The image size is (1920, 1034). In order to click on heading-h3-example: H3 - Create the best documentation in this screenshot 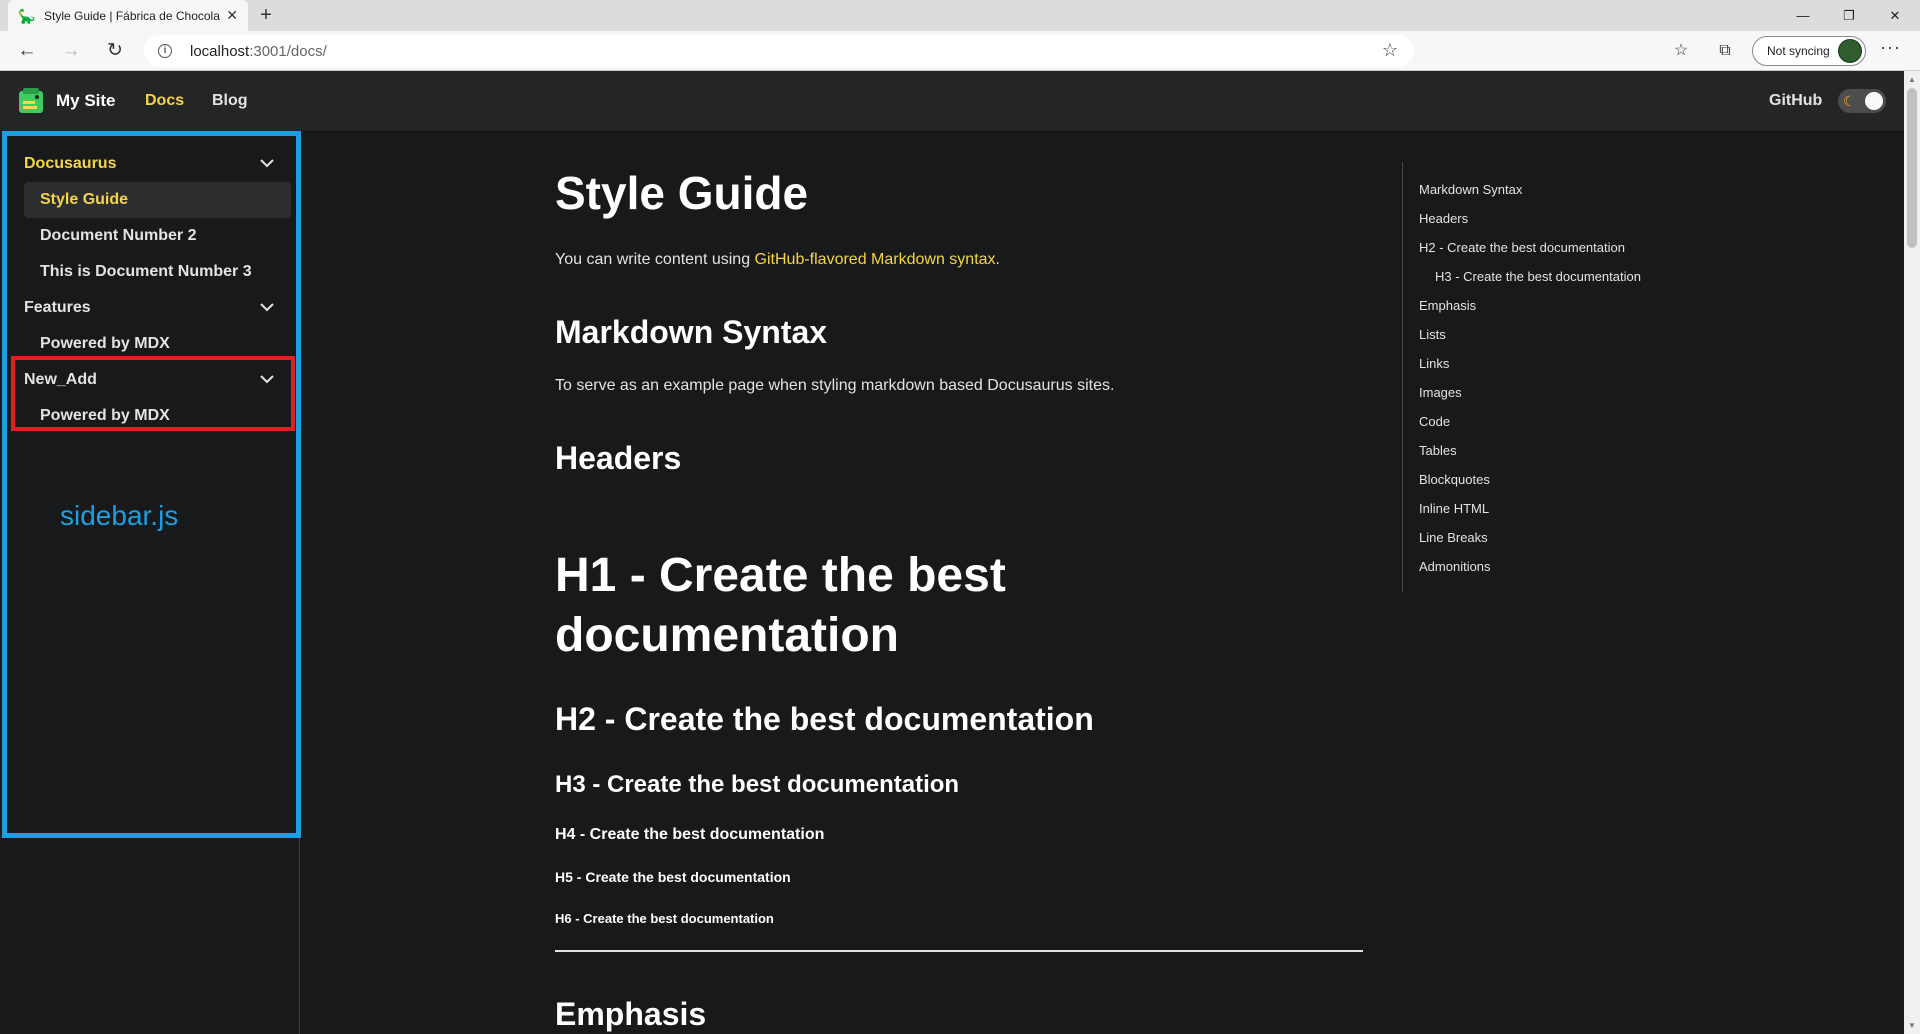, I will do `click(757, 784)`.